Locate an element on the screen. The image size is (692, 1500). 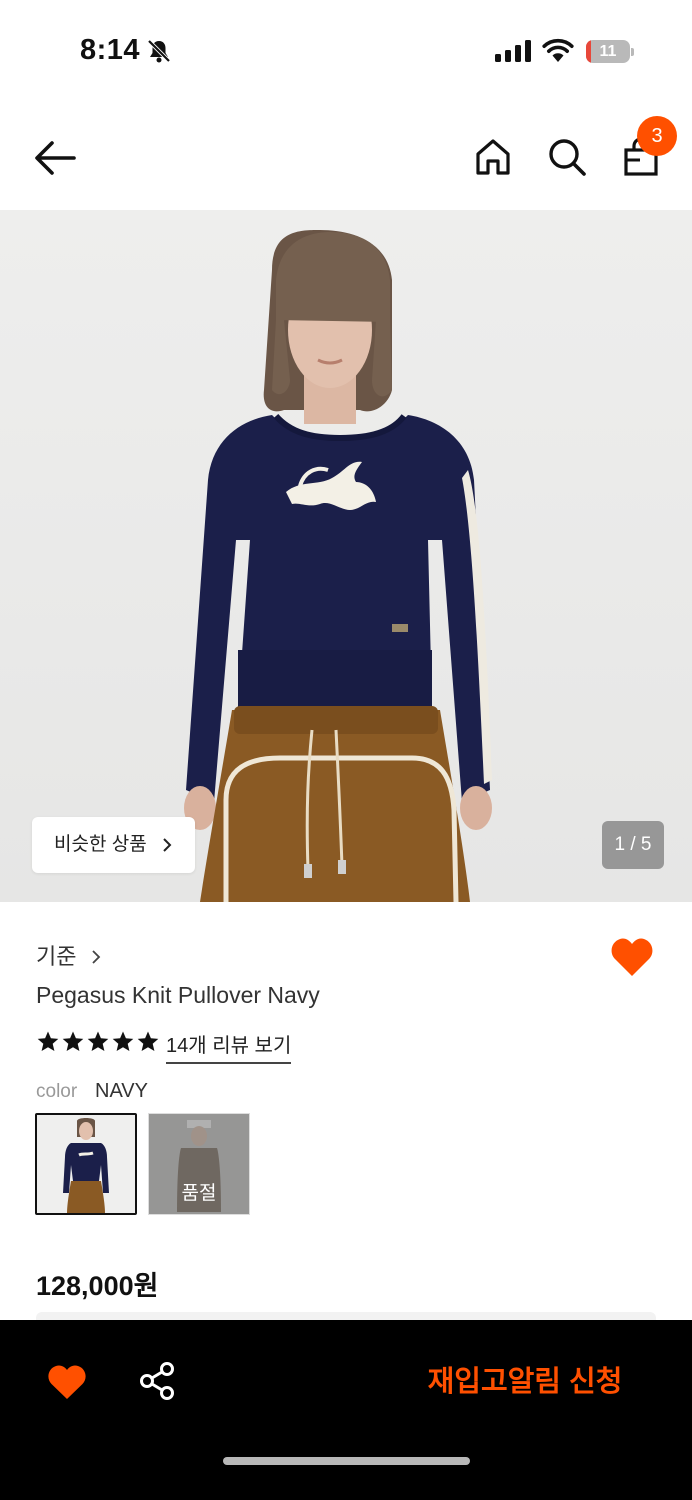
search-icon is located at coordinates (567, 157).